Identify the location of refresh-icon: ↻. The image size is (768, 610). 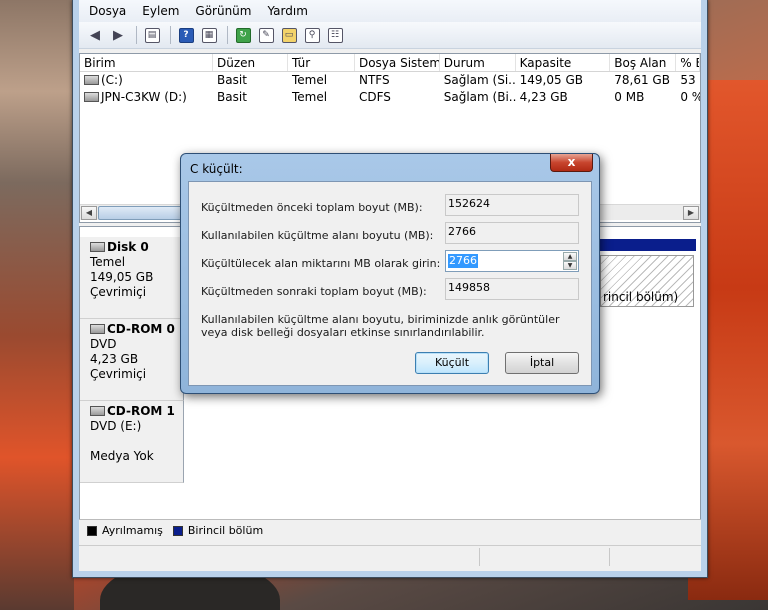
(243, 35).